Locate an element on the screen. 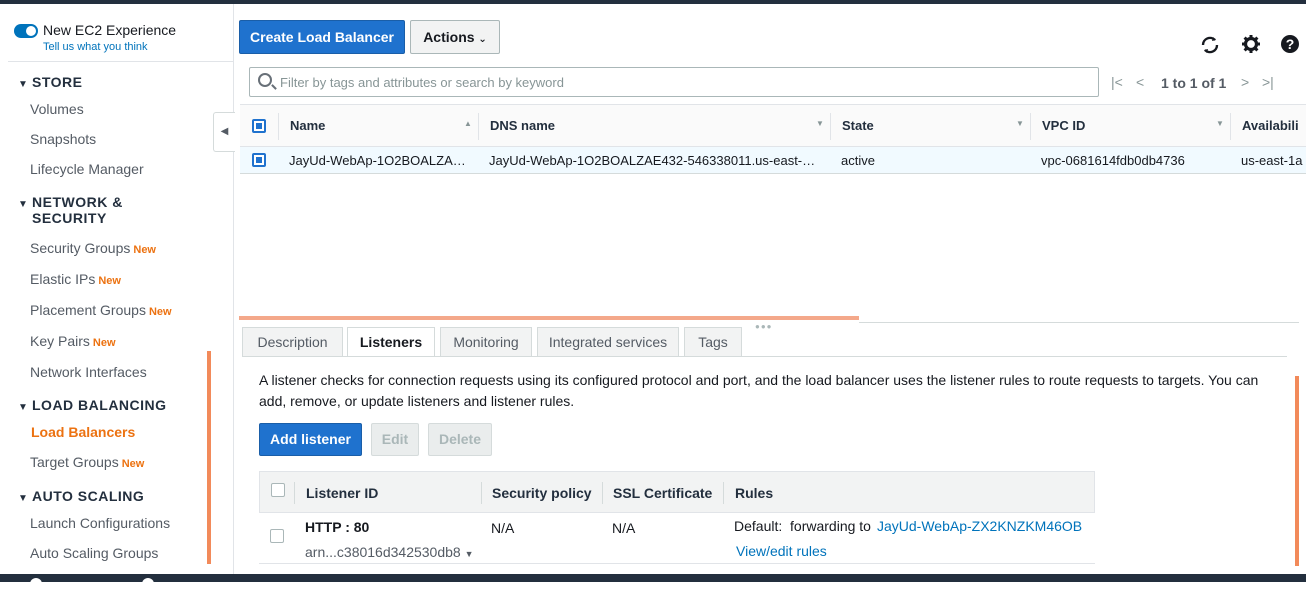 The image size is (1306, 590). sidebar-item-target-groups: Target Groups New is located at coordinates (87, 462).